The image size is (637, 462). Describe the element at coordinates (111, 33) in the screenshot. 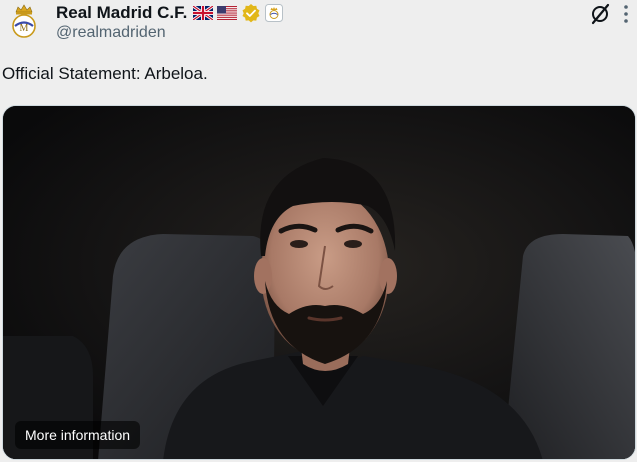

I see `account-handle: @realmadriden` at that location.